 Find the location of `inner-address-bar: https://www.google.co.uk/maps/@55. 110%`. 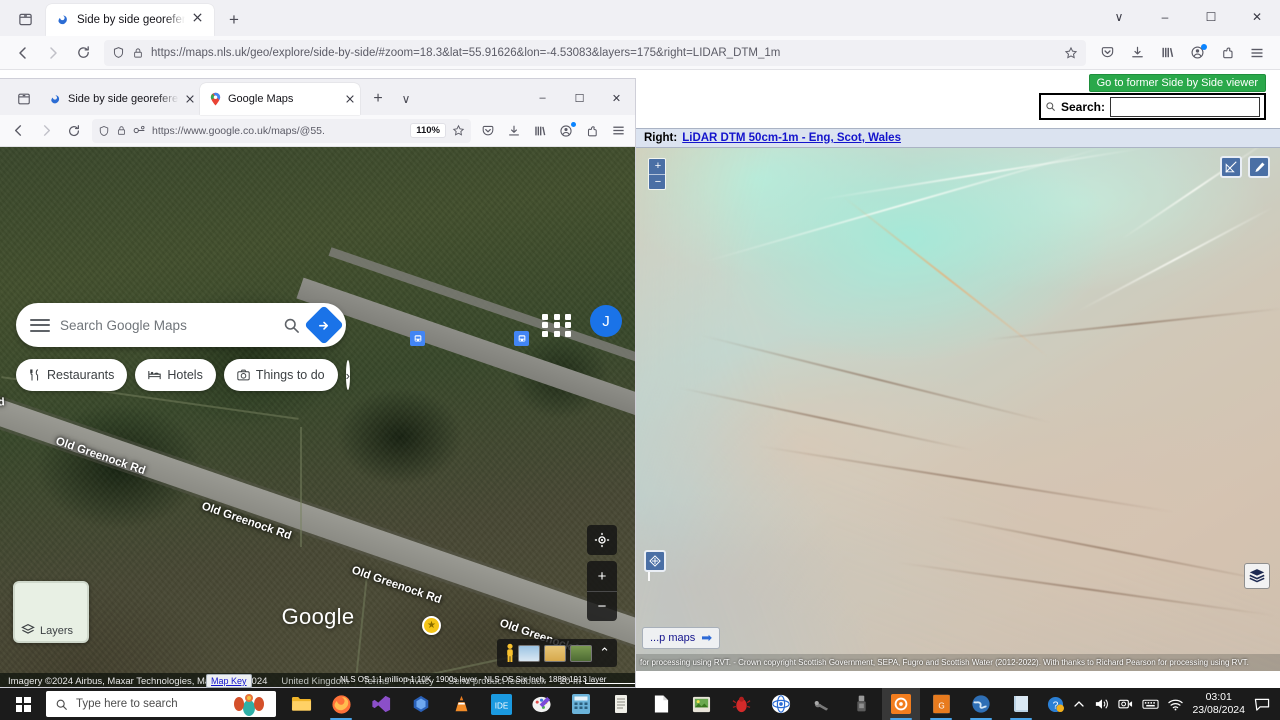

inner-address-bar: https://www.google.co.uk/maps/@55. 110% is located at coordinates (281, 130).